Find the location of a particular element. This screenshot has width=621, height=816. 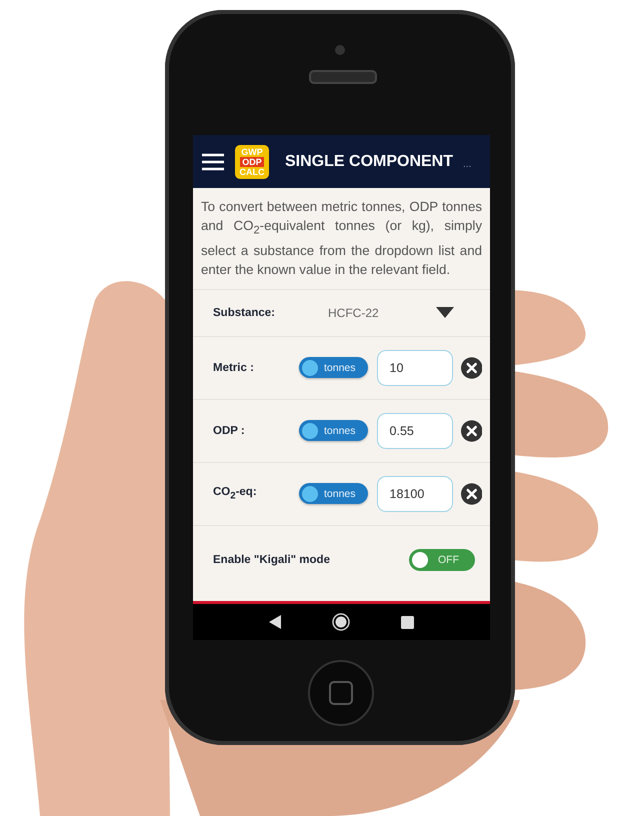

recents-icon is located at coordinates (407, 622).